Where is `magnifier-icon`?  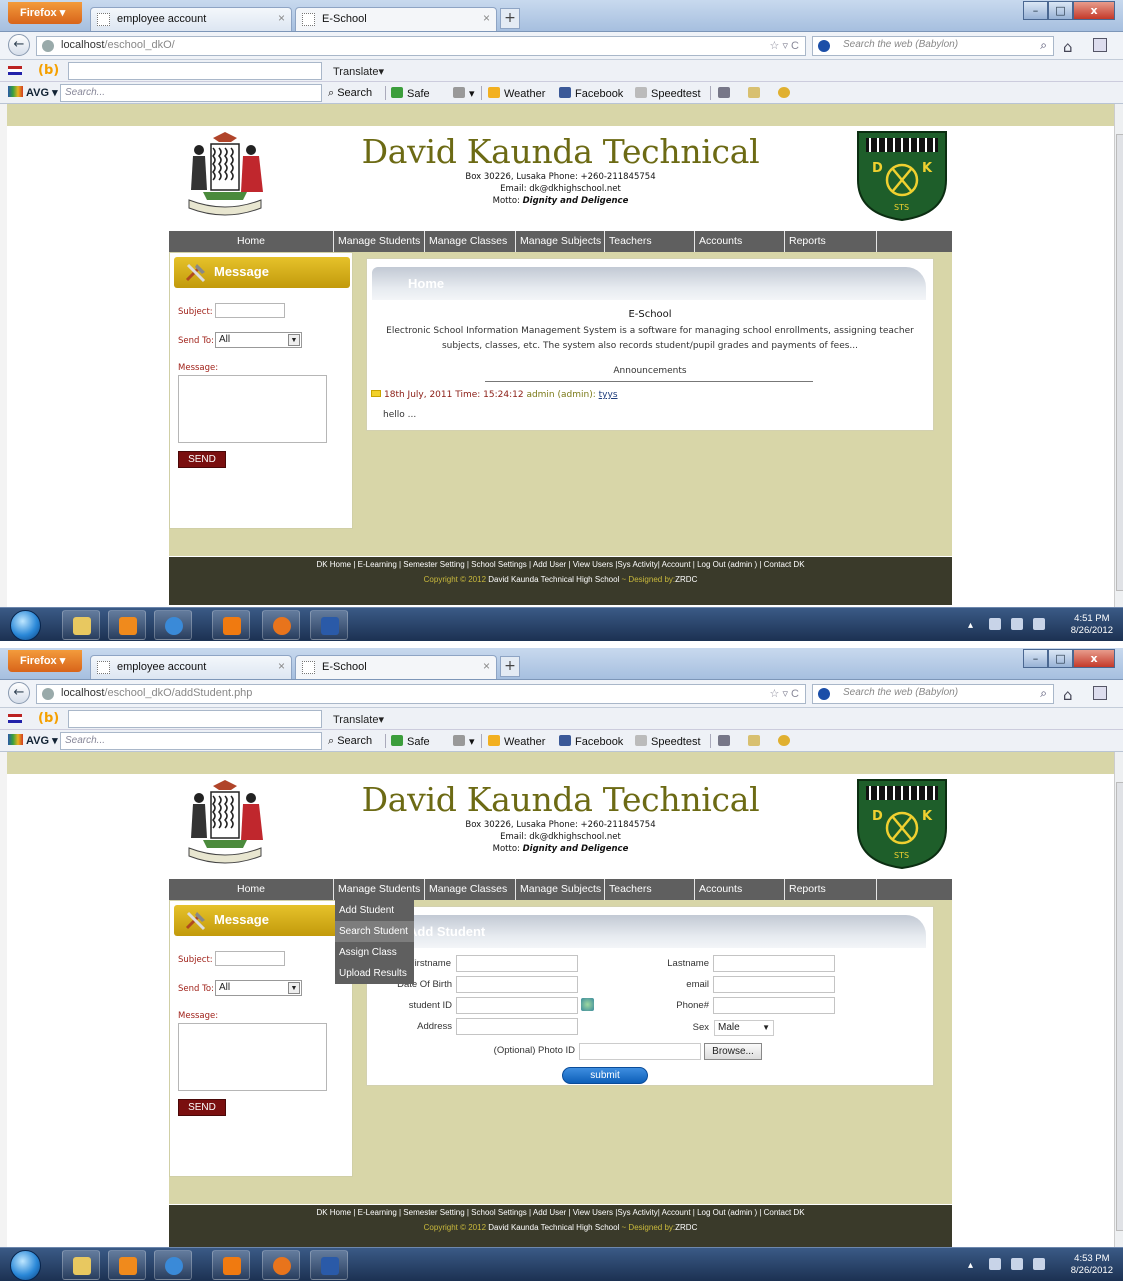 magnifier-icon is located at coordinates (786, 93).